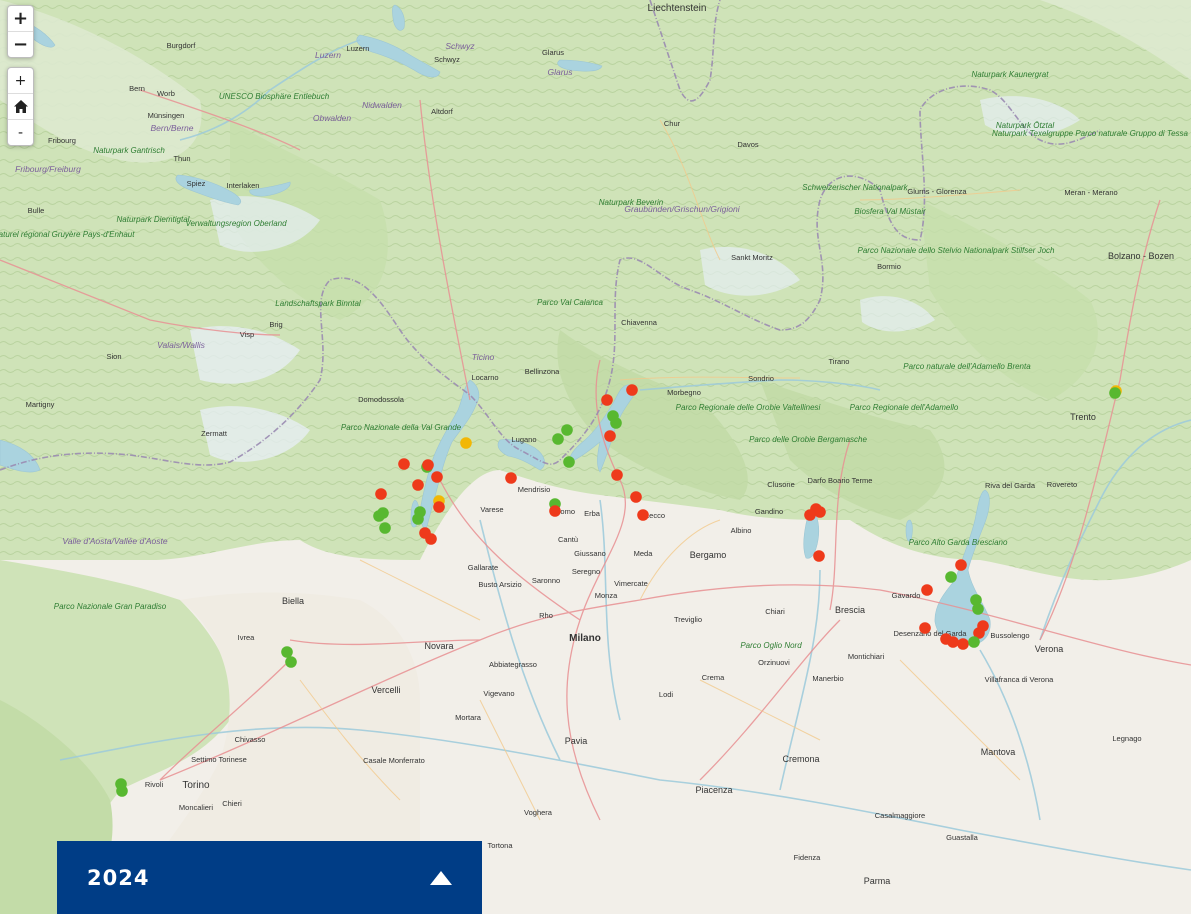  Describe the element at coordinates (269, 877) in the screenshot. I see `year-panel: 2024` at that location.